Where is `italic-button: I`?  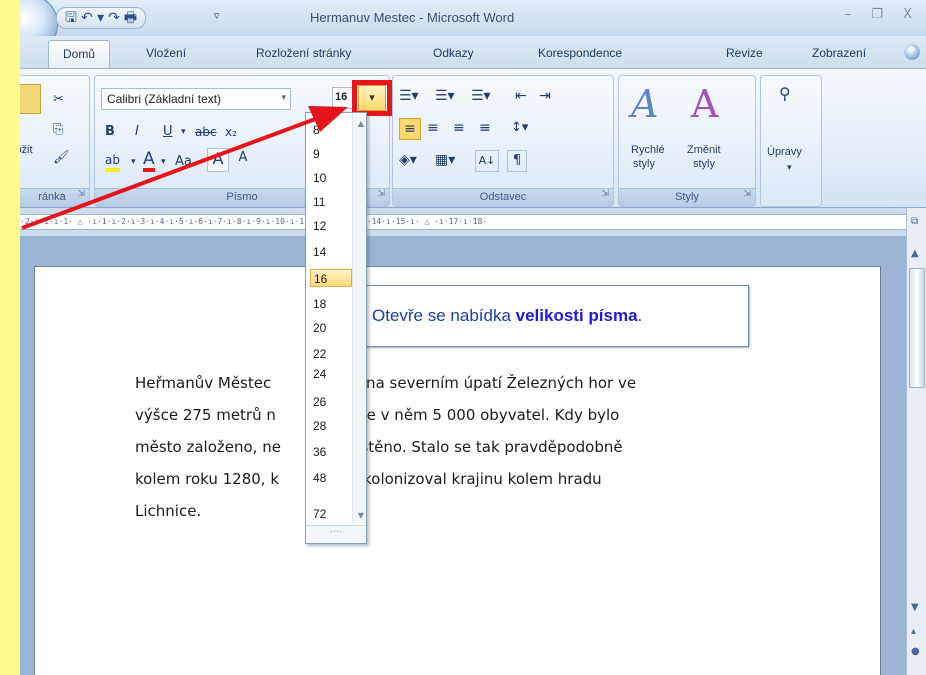 italic-button: I is located at coordinates (137, 132).